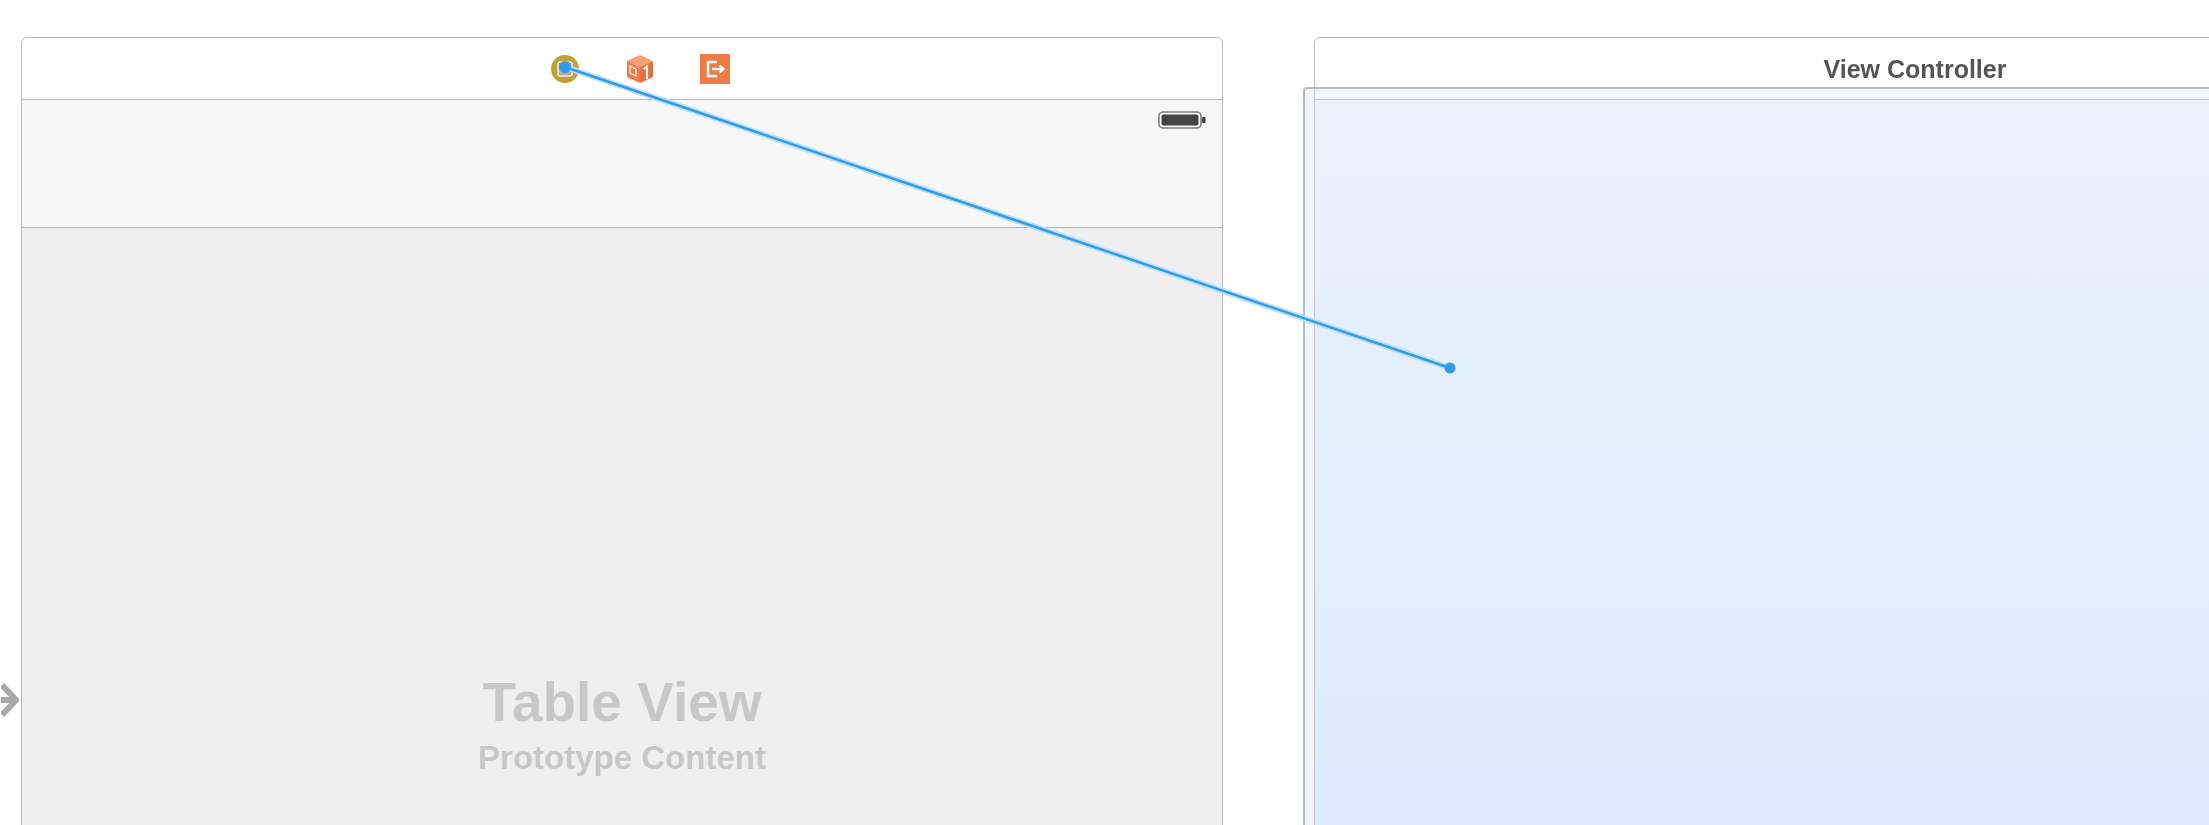 The height and width of the screenshot is (825, 2209). I want to click on battery-icon, so click(1182, 120).